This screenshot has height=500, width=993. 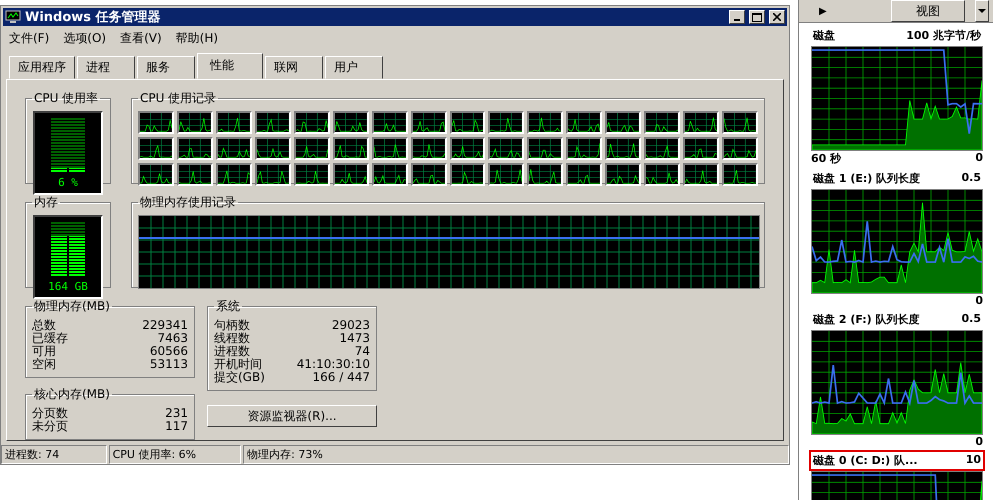 What do you see at coordinates (176, 413) in the screenshot?
I see `stat-value: 231` at bounding box center [176, 413].